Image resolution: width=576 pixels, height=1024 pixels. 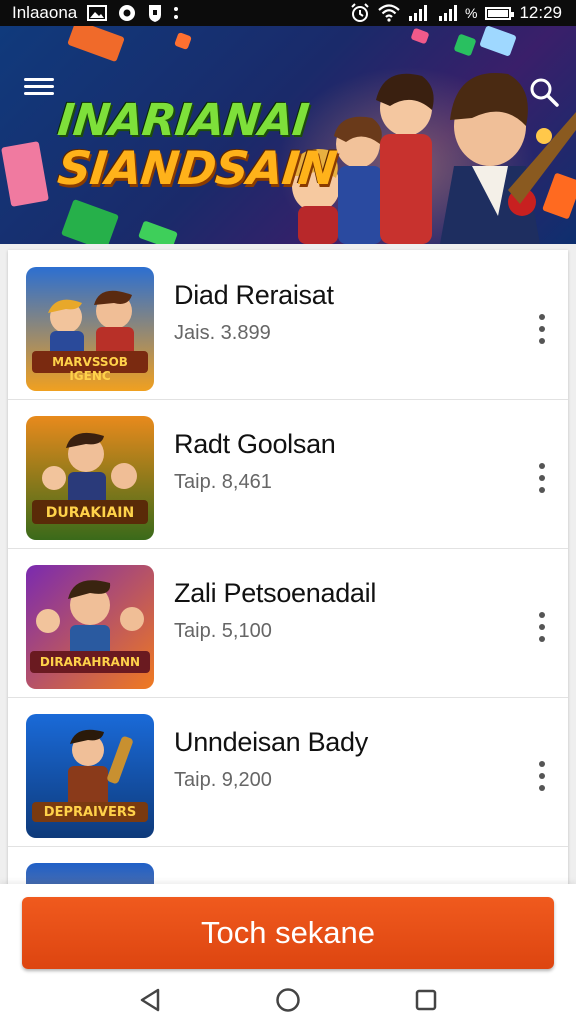 I want to click on status-right: % 12:29, so click(x=456, y=13).